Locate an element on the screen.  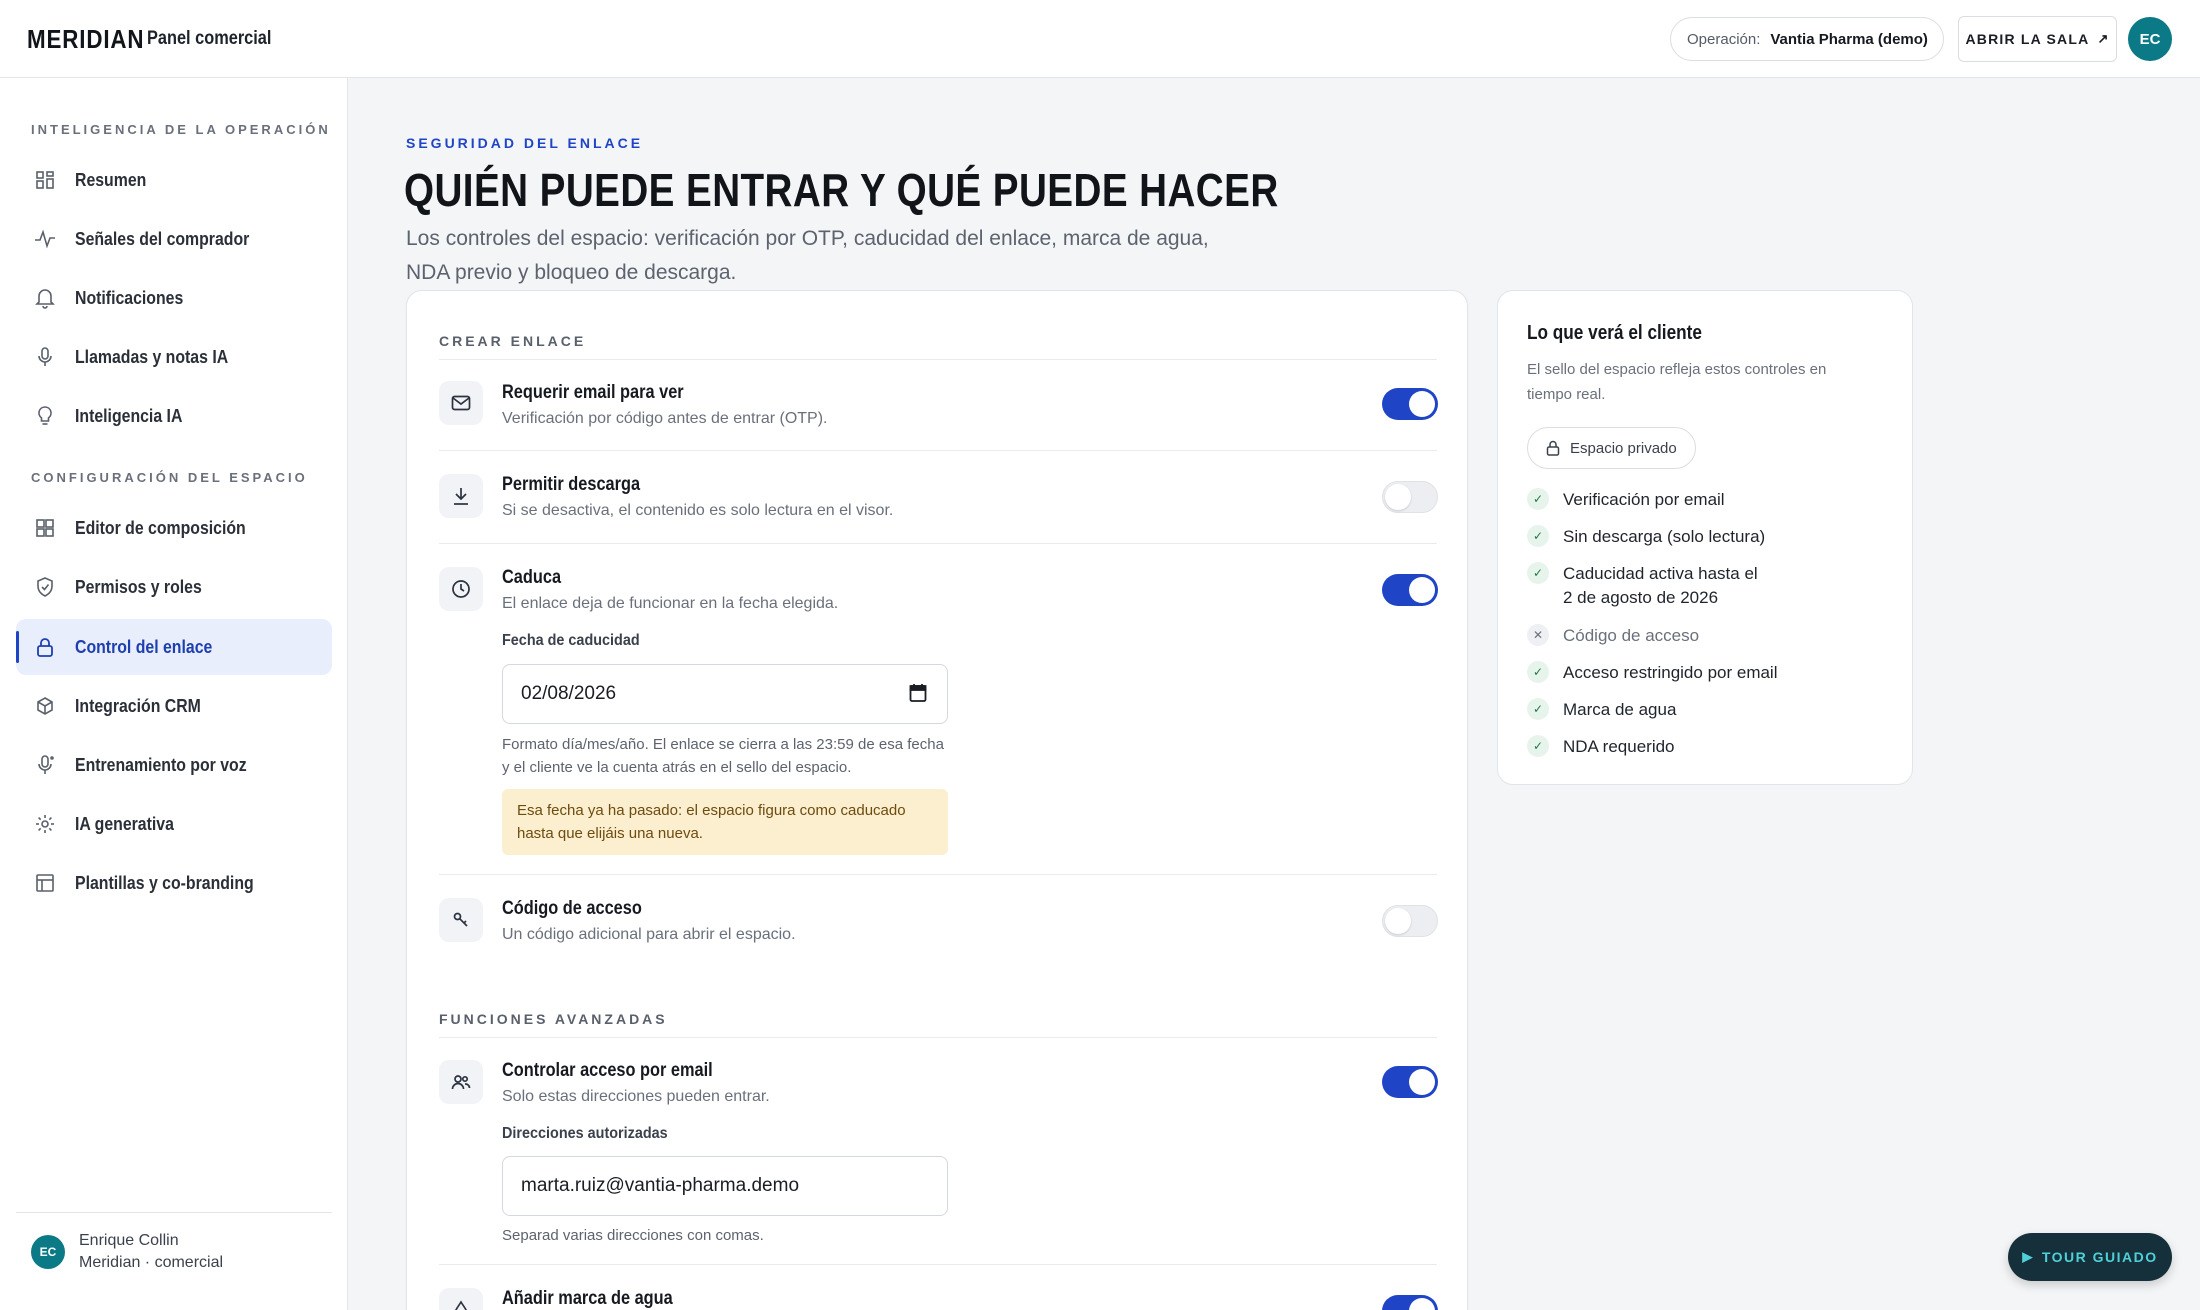
operation-label: Operación: is located at coordinates (1724, 39).